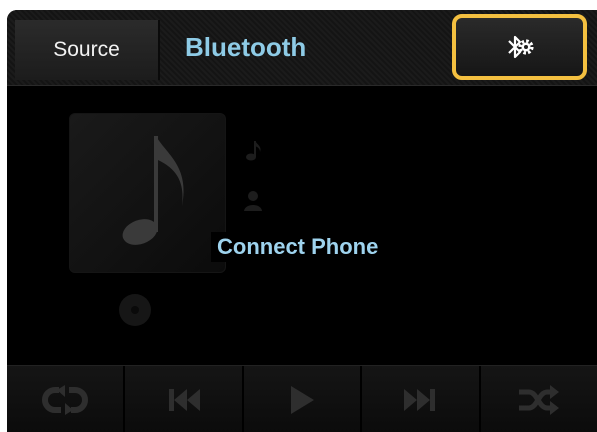 The image size is (597, 432). I want to click on artist-person-icon, so click(253, 201).